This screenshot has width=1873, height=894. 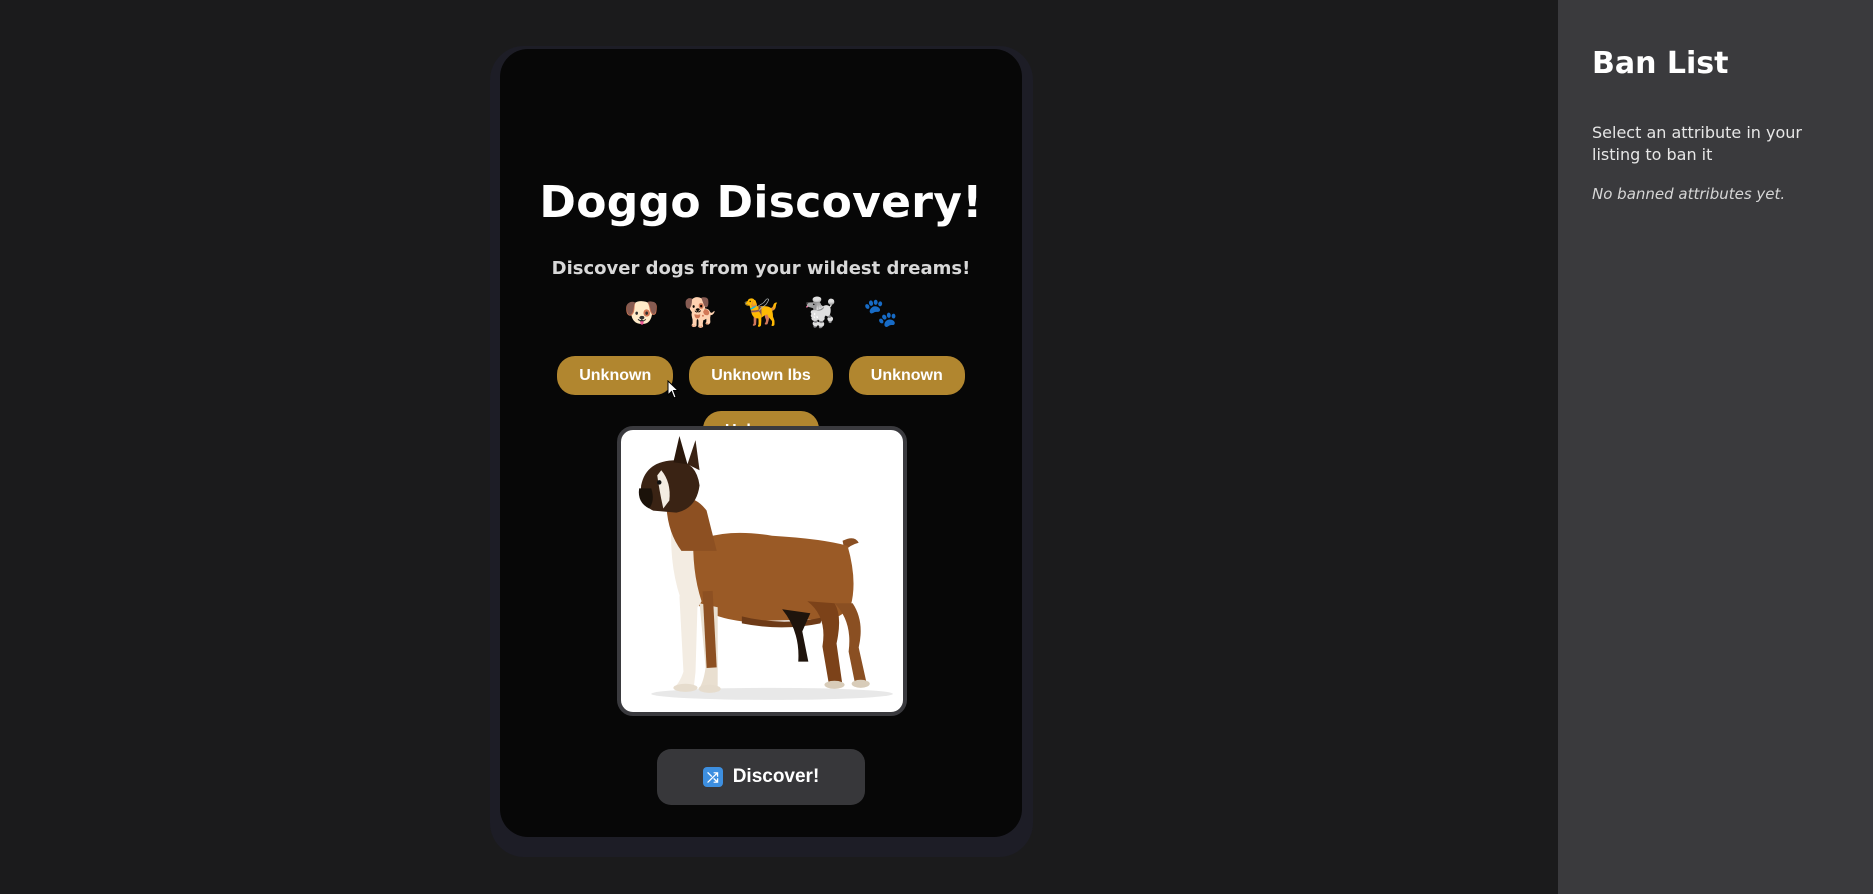 What do you see at coordinates (880, 312) in the screenshot?
I see `paw-prints-icon: 🐾` at bounding box center [880, 312].